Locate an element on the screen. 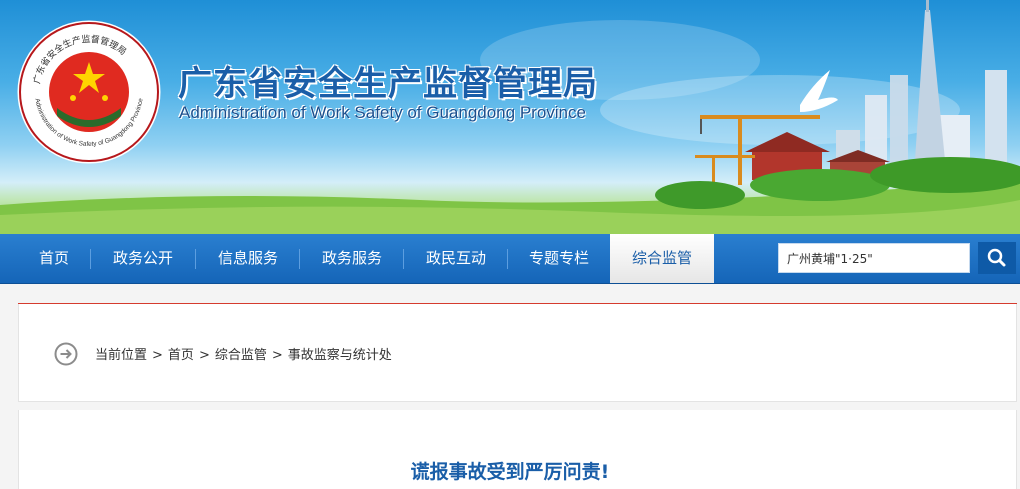 The image size is (1020, 489). article-title: 谎报事故受到严厉问责! is located at coordinates (510, 472).